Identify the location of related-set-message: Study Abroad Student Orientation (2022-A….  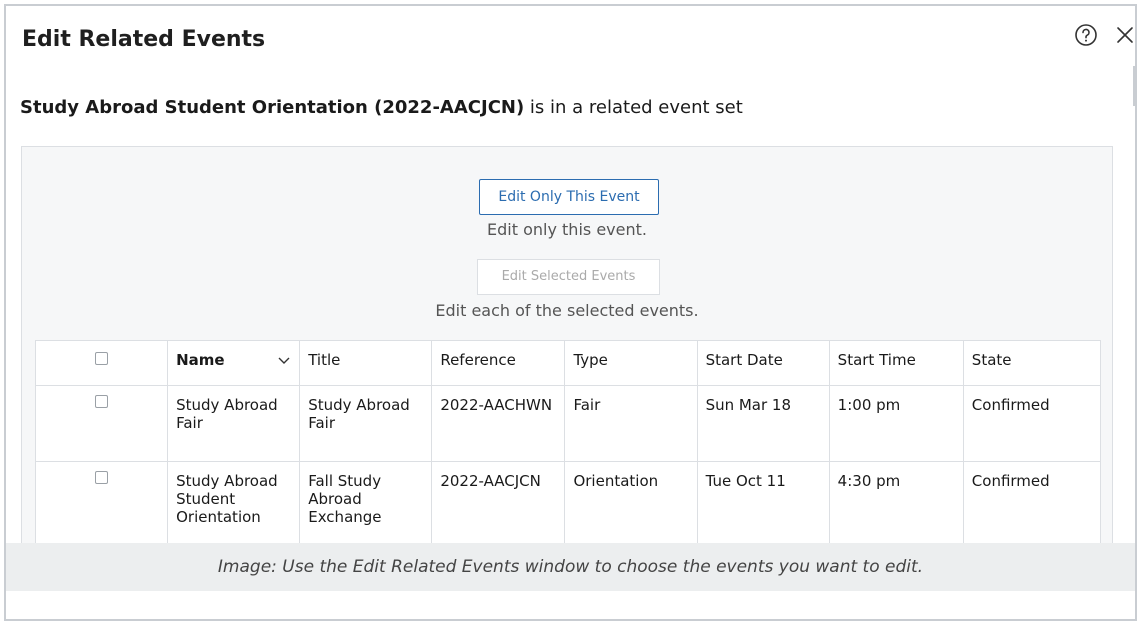
(381, 107).